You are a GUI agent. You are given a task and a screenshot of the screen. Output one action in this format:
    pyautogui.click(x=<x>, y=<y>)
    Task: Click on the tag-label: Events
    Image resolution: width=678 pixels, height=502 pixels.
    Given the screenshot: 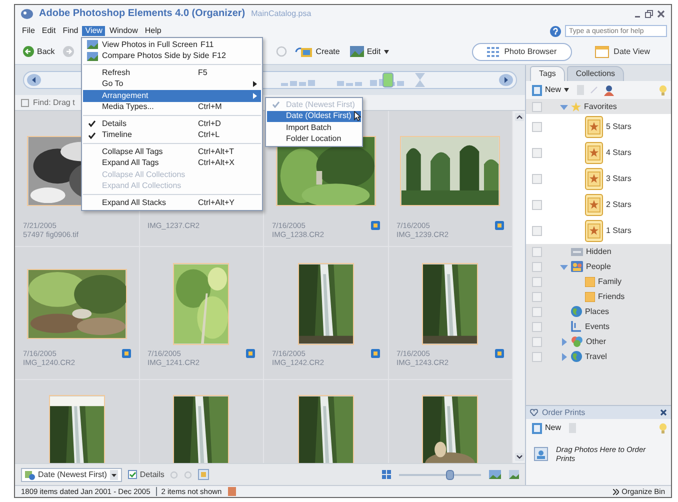 What is the action you would take?
    pyautogui.click(x=597, y=327)
    